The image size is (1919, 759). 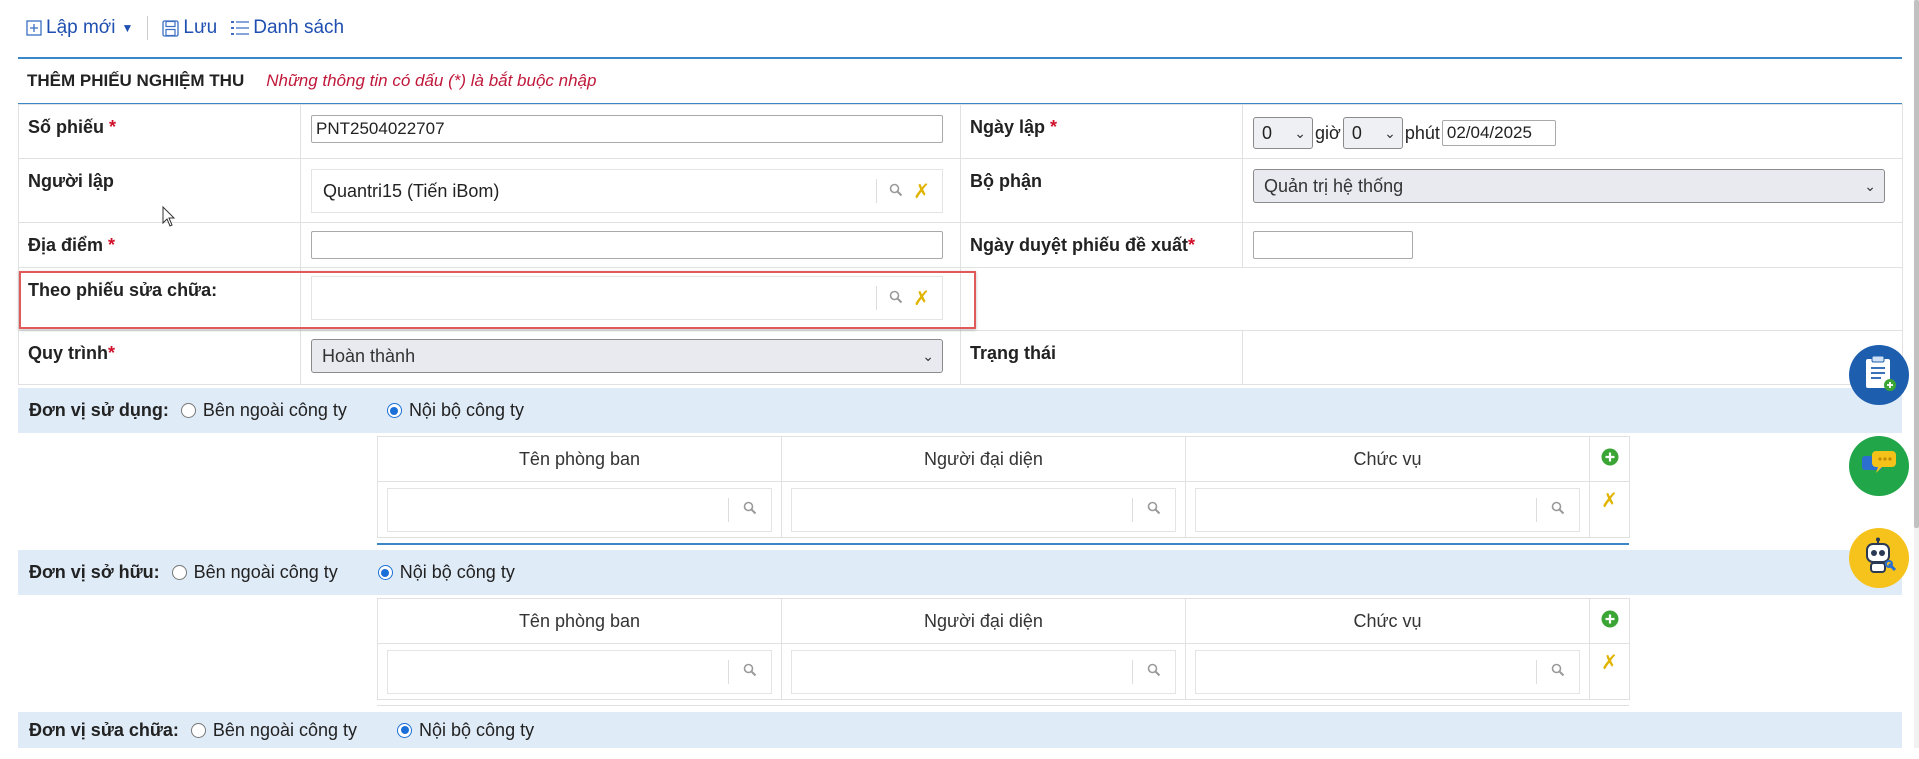 I want to click on so-phieu-label: Số phiếu *, so click(x=72, y=127).